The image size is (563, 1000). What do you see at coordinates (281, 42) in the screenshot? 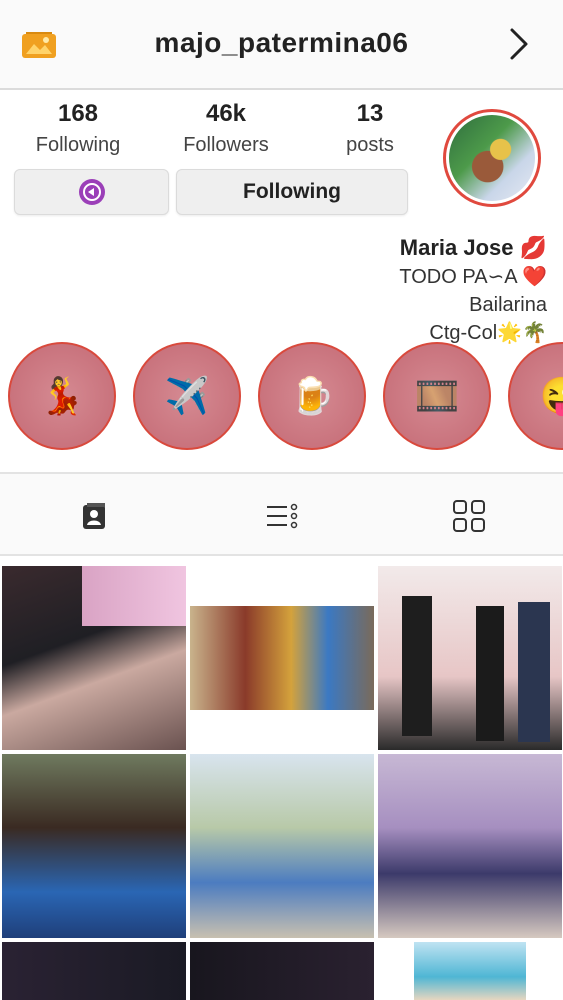
I see `profile-username: majo_patermina06` at bounding box center [281, 42].